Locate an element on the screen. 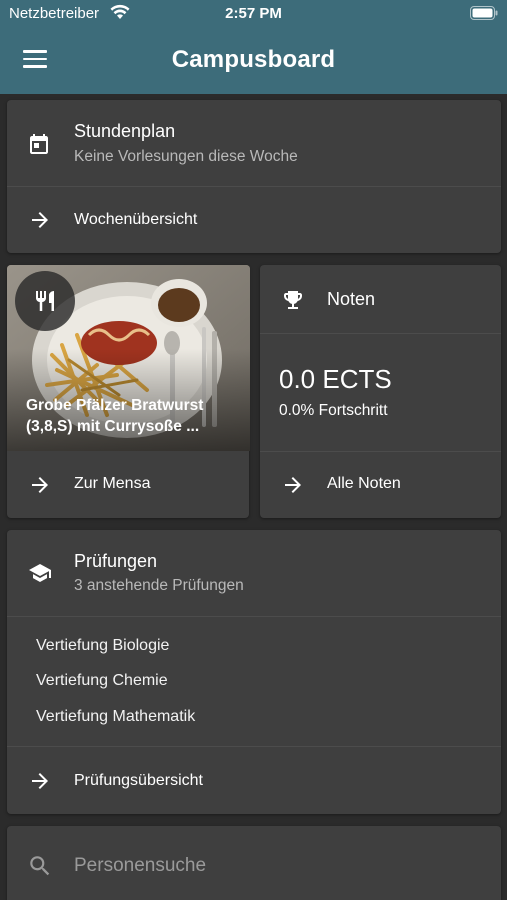 This screenshot has height=900, width=507. progress-text: 0.0% Fortschritt is located at coordinates (333, 410).